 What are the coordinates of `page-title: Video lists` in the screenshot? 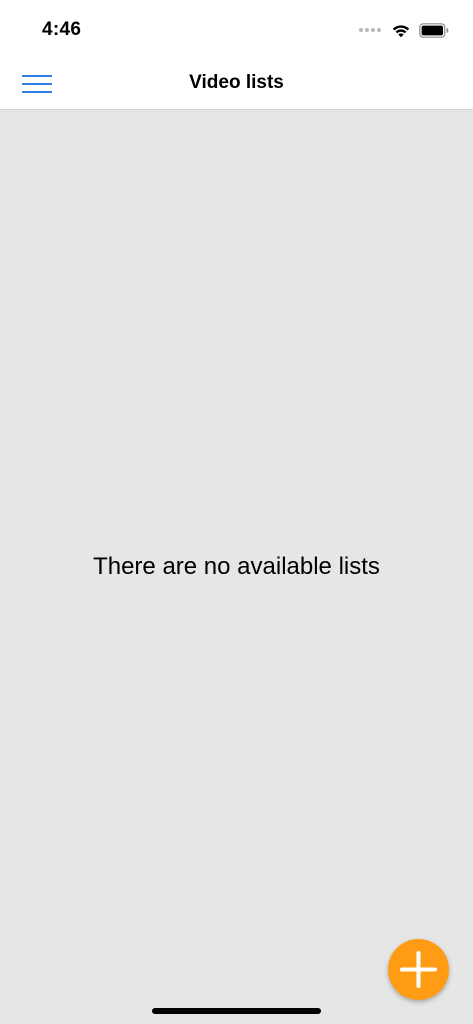 It's located at (236, 82).